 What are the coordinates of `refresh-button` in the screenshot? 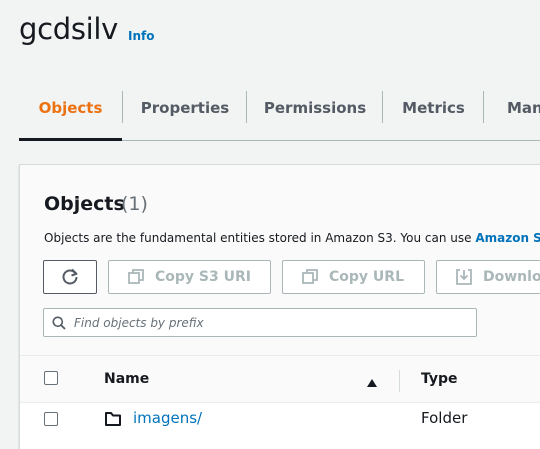 It's located at (70, 277).